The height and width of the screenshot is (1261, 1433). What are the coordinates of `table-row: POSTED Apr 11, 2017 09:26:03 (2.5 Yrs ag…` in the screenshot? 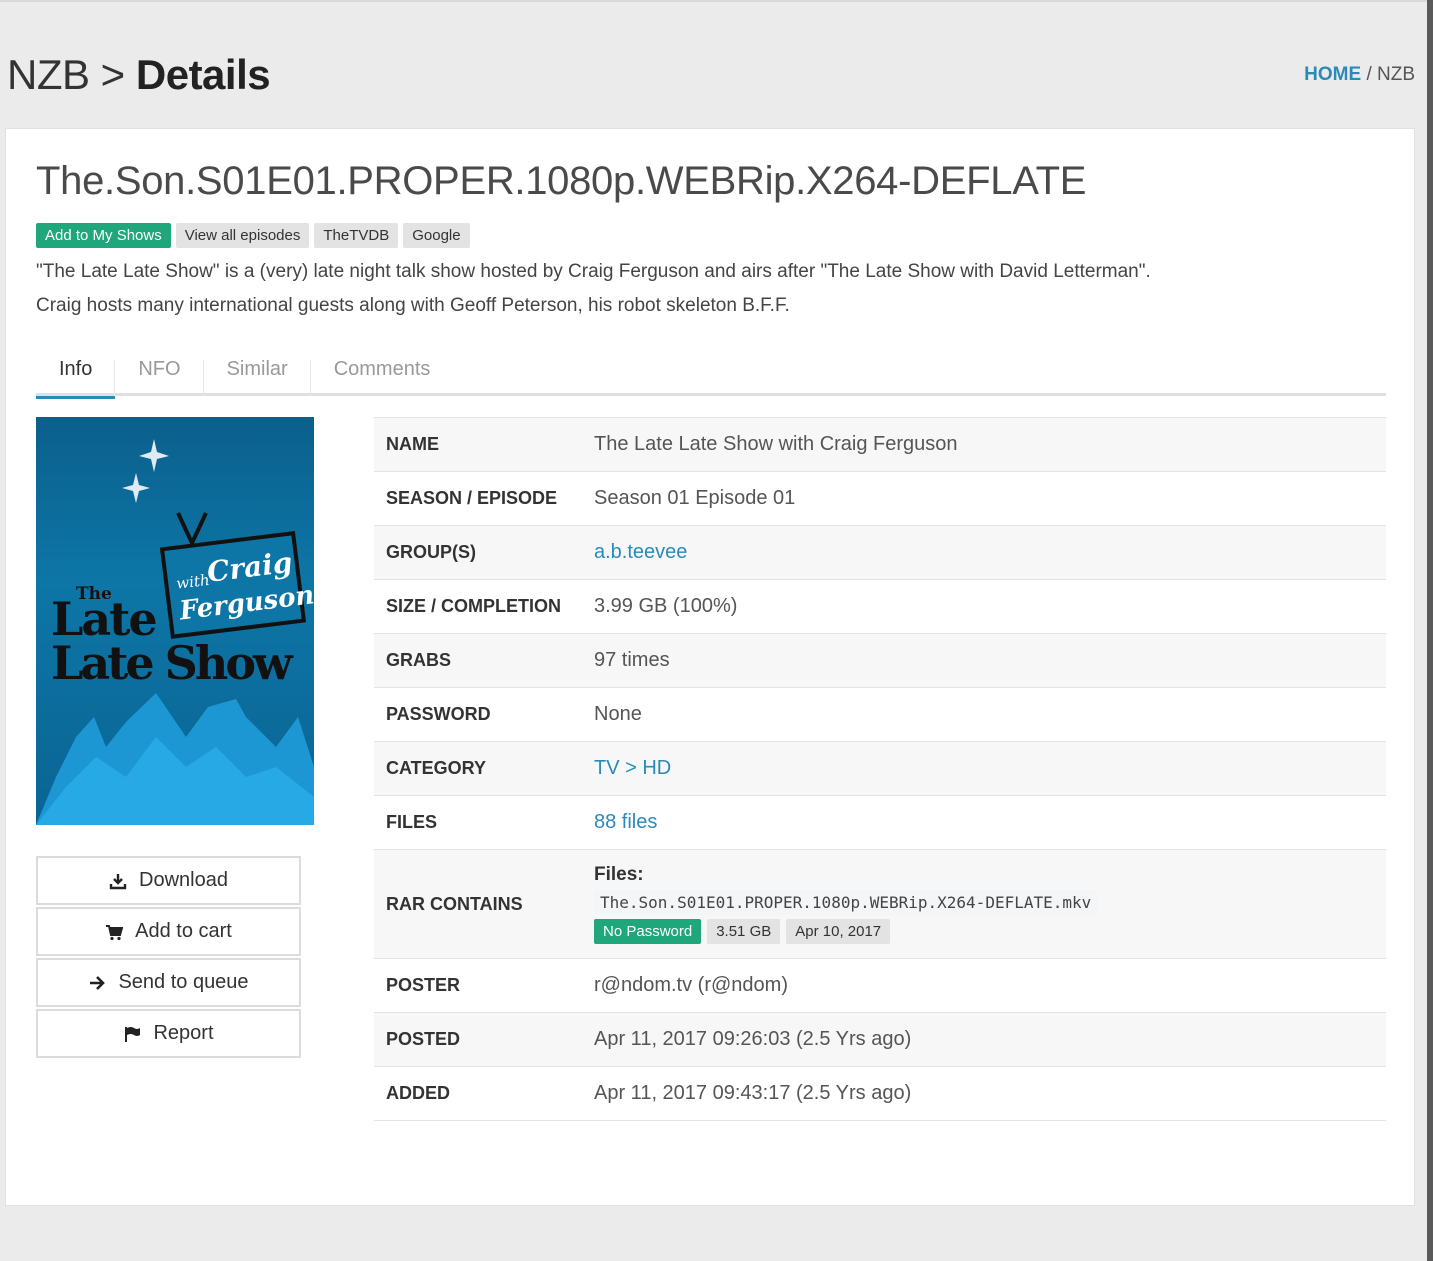 It's located at (880, 1039).